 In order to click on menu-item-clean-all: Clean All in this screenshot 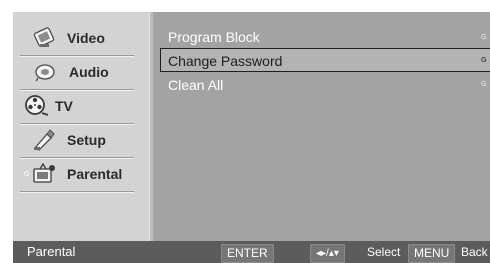, I will do `click(195, 85)`.